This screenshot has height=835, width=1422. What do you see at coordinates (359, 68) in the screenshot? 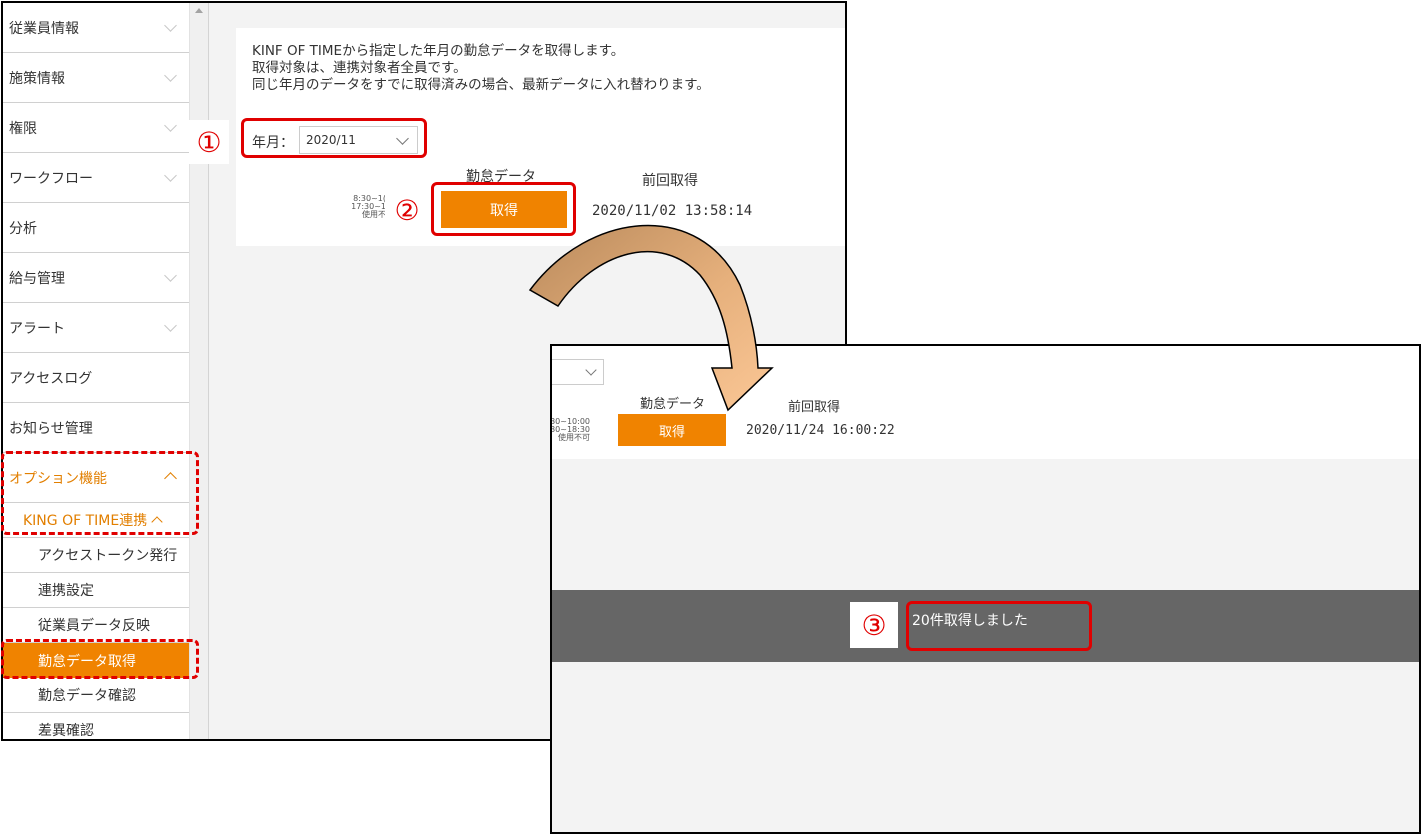
I see `description-line: 取得対象は、連携対象者全員です。` at bounding box center [359, 68].